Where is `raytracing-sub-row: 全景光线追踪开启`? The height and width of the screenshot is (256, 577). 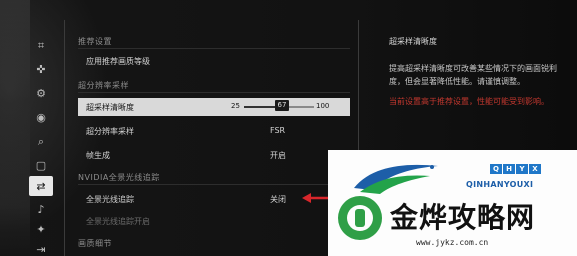
raytracing-sub-row: 全景光线追踪开启 is located at coordinates (214, 221).